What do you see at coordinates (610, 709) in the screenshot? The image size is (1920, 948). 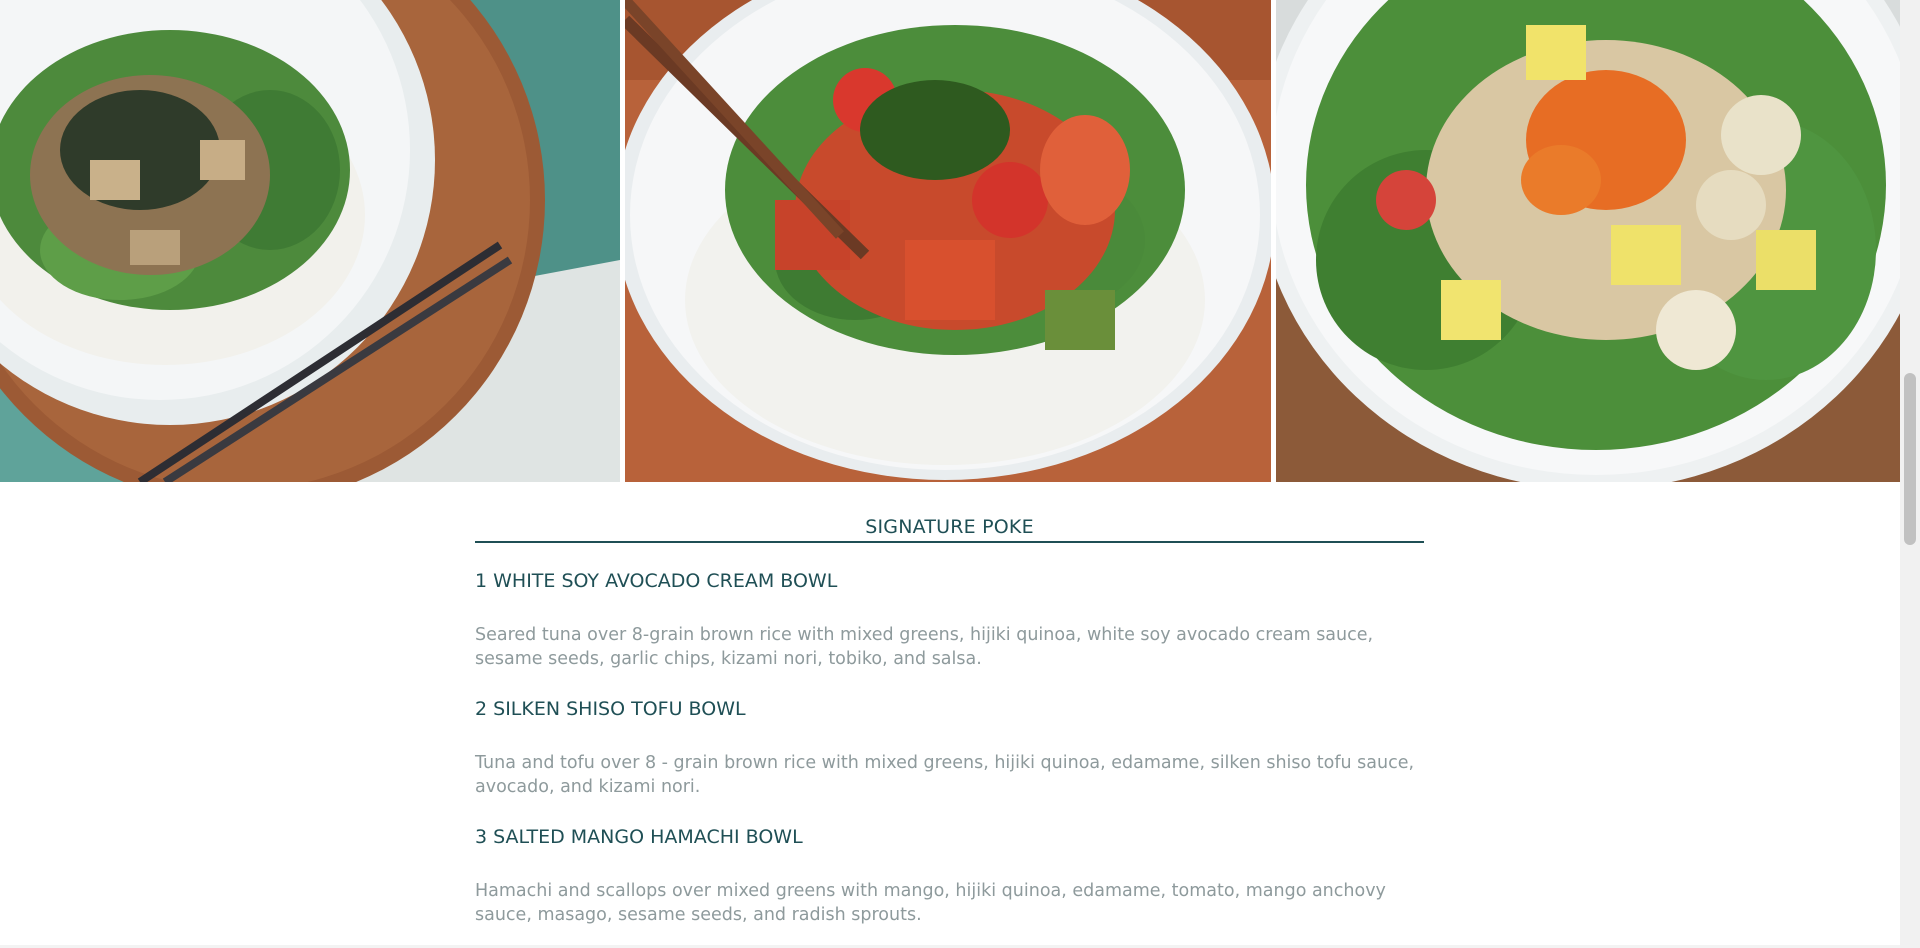 I see `menu-item-title: 2 SILKEN SHISO TOFU BOWL` at bounding box center [610, 709].